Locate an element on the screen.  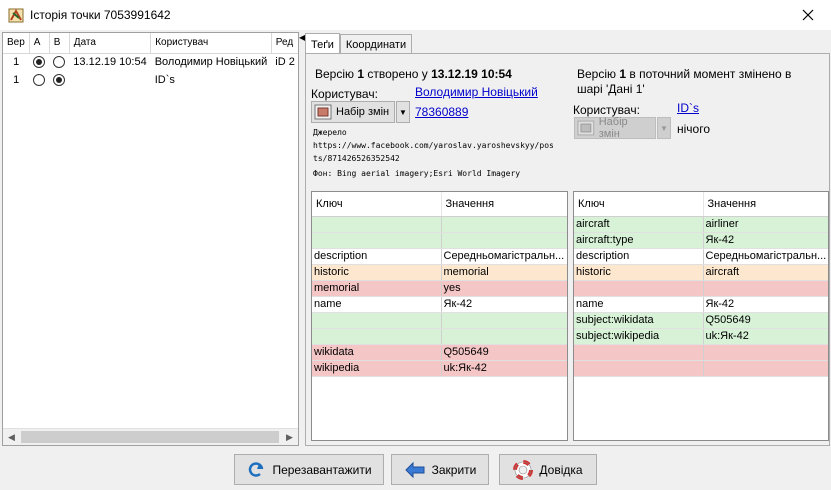
col-header-editor: Ред is located at coordinates (284, 43).